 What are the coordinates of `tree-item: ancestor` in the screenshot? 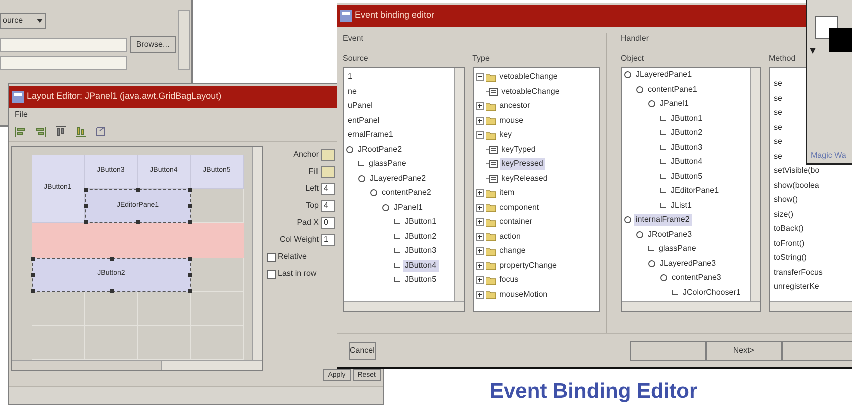 It's located at (515, 106).